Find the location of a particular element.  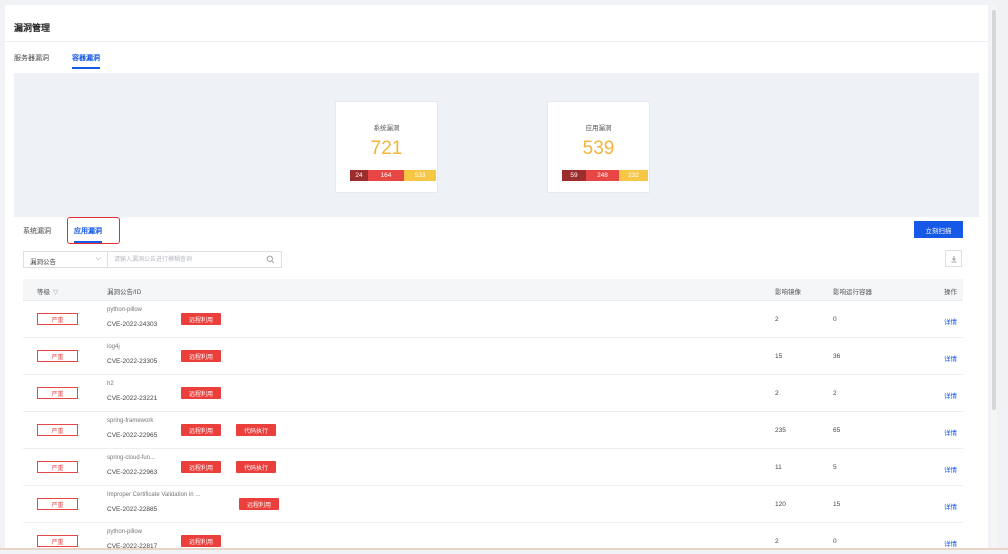

affected-images: 235 is located at coordinates (780, 430).